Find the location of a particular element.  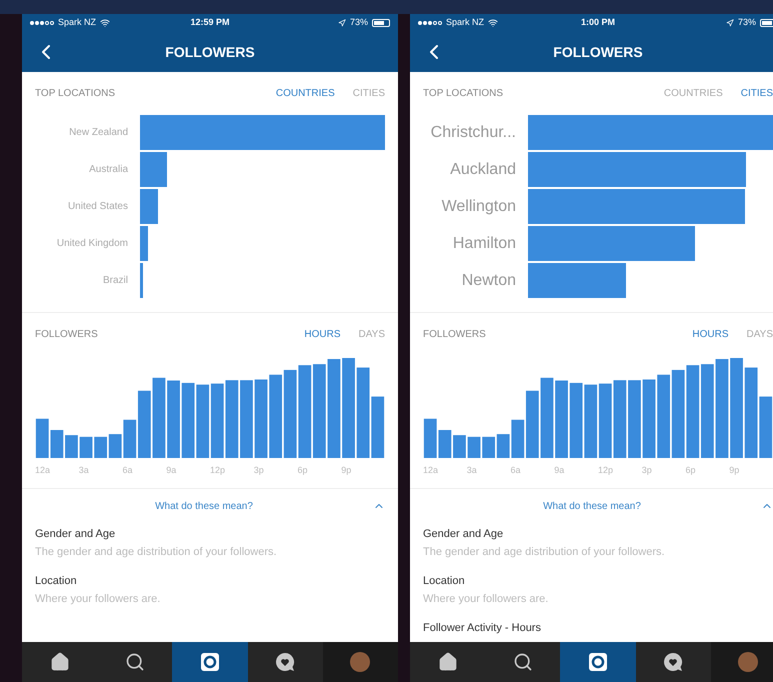

location-label: United States is located at coordinates (97, 207).